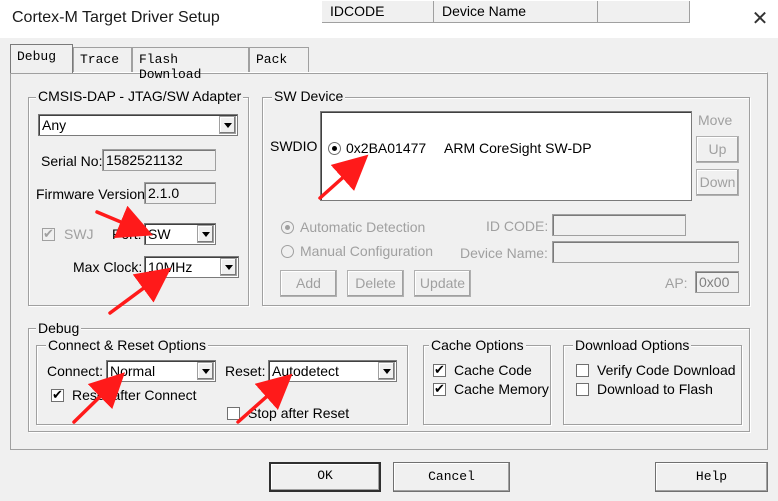 The height and width of the screenshot is (501, 778). Describe the element at coordinates (645, 252) in the screenshot. I see `device-name-field` at that location.